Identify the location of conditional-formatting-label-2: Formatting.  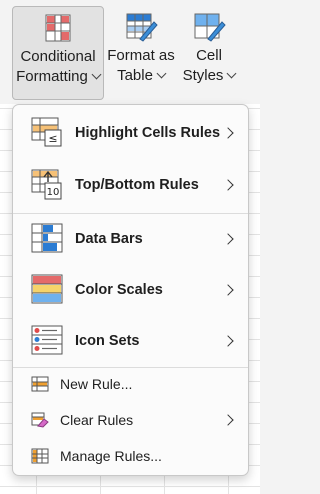
(52, 76).